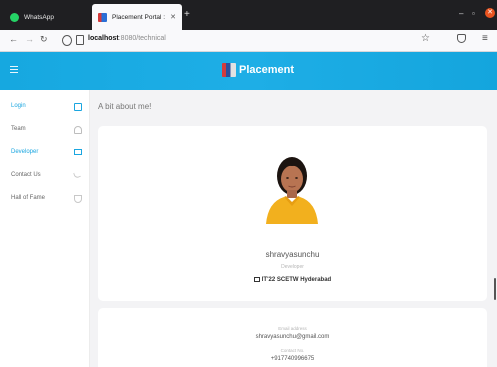  What do you see at coordinates (292, 328) in the screenshot?
I see `email-label: Email address` at bounding box center [292, 328].